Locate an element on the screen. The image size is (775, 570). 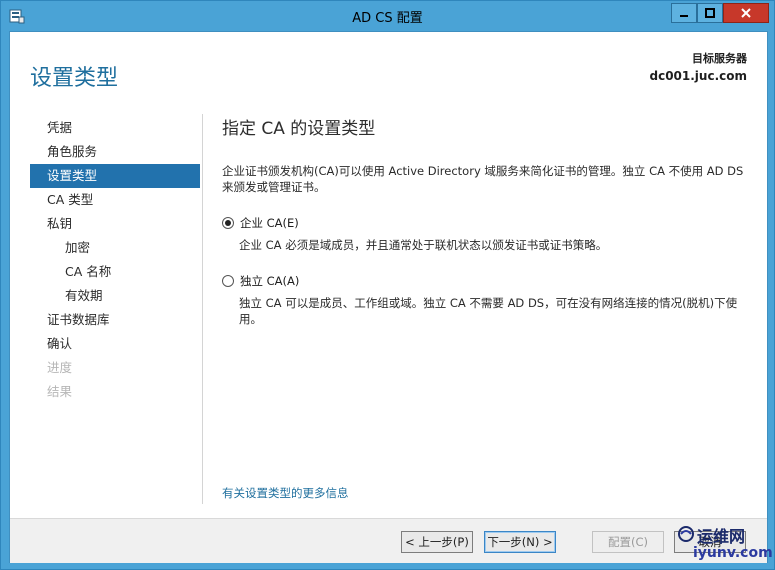
maximize-icon is located at coordinates (710, 13).